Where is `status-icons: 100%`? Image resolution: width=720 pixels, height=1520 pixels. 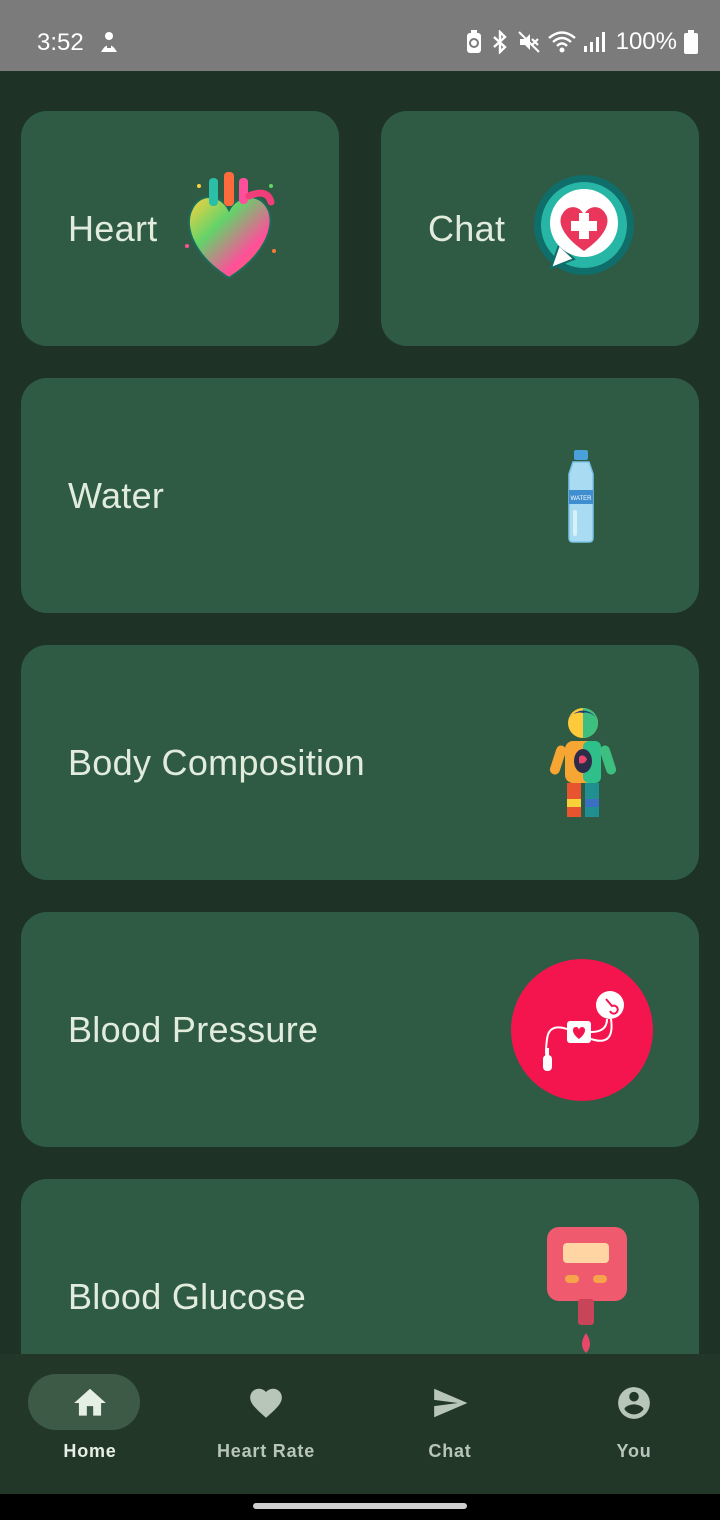
status-icons: 100% is located at coordinates (581, 42).